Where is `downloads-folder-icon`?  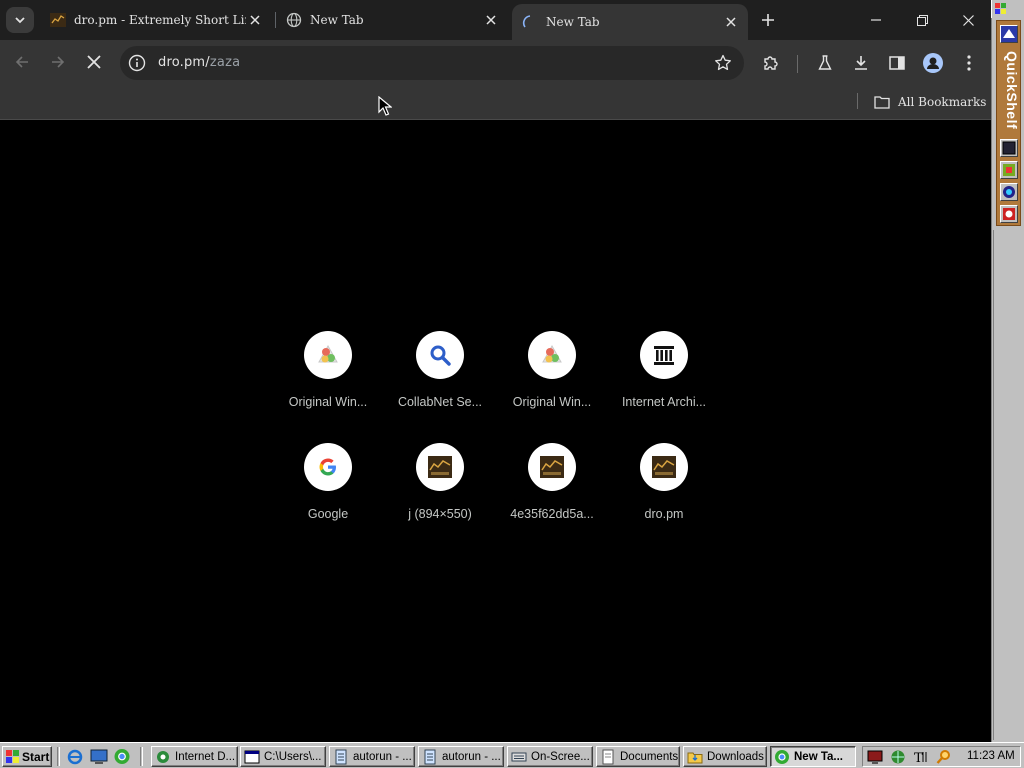 downloads-folder-icon is located at coordinates (695, 757).